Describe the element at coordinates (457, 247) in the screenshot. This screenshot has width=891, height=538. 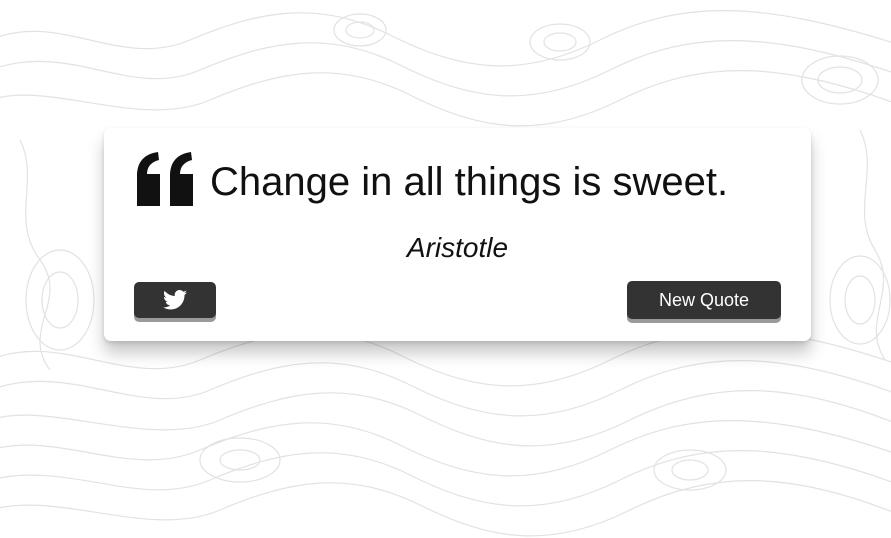
I see `quote-author: Aristotle` at that location.